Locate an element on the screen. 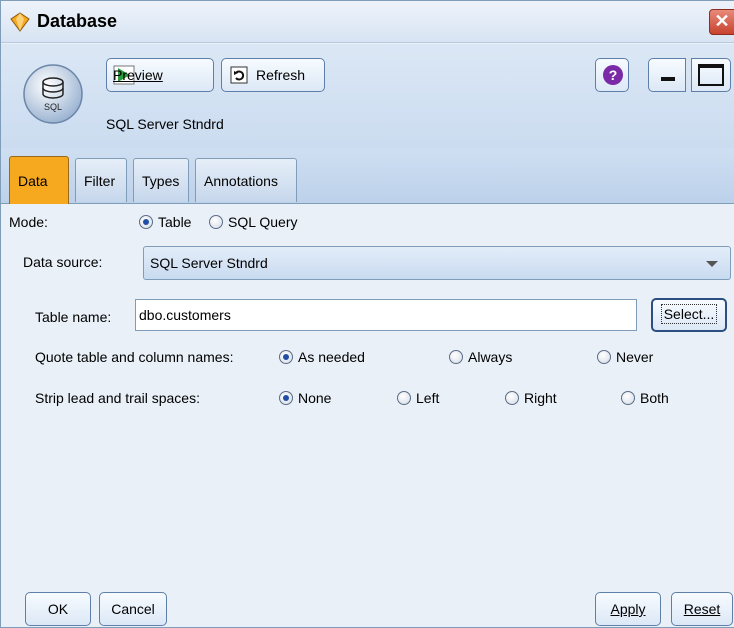 This screenshot has width=734, height=628. tab-data: Data is located at coordinates (39, 180).